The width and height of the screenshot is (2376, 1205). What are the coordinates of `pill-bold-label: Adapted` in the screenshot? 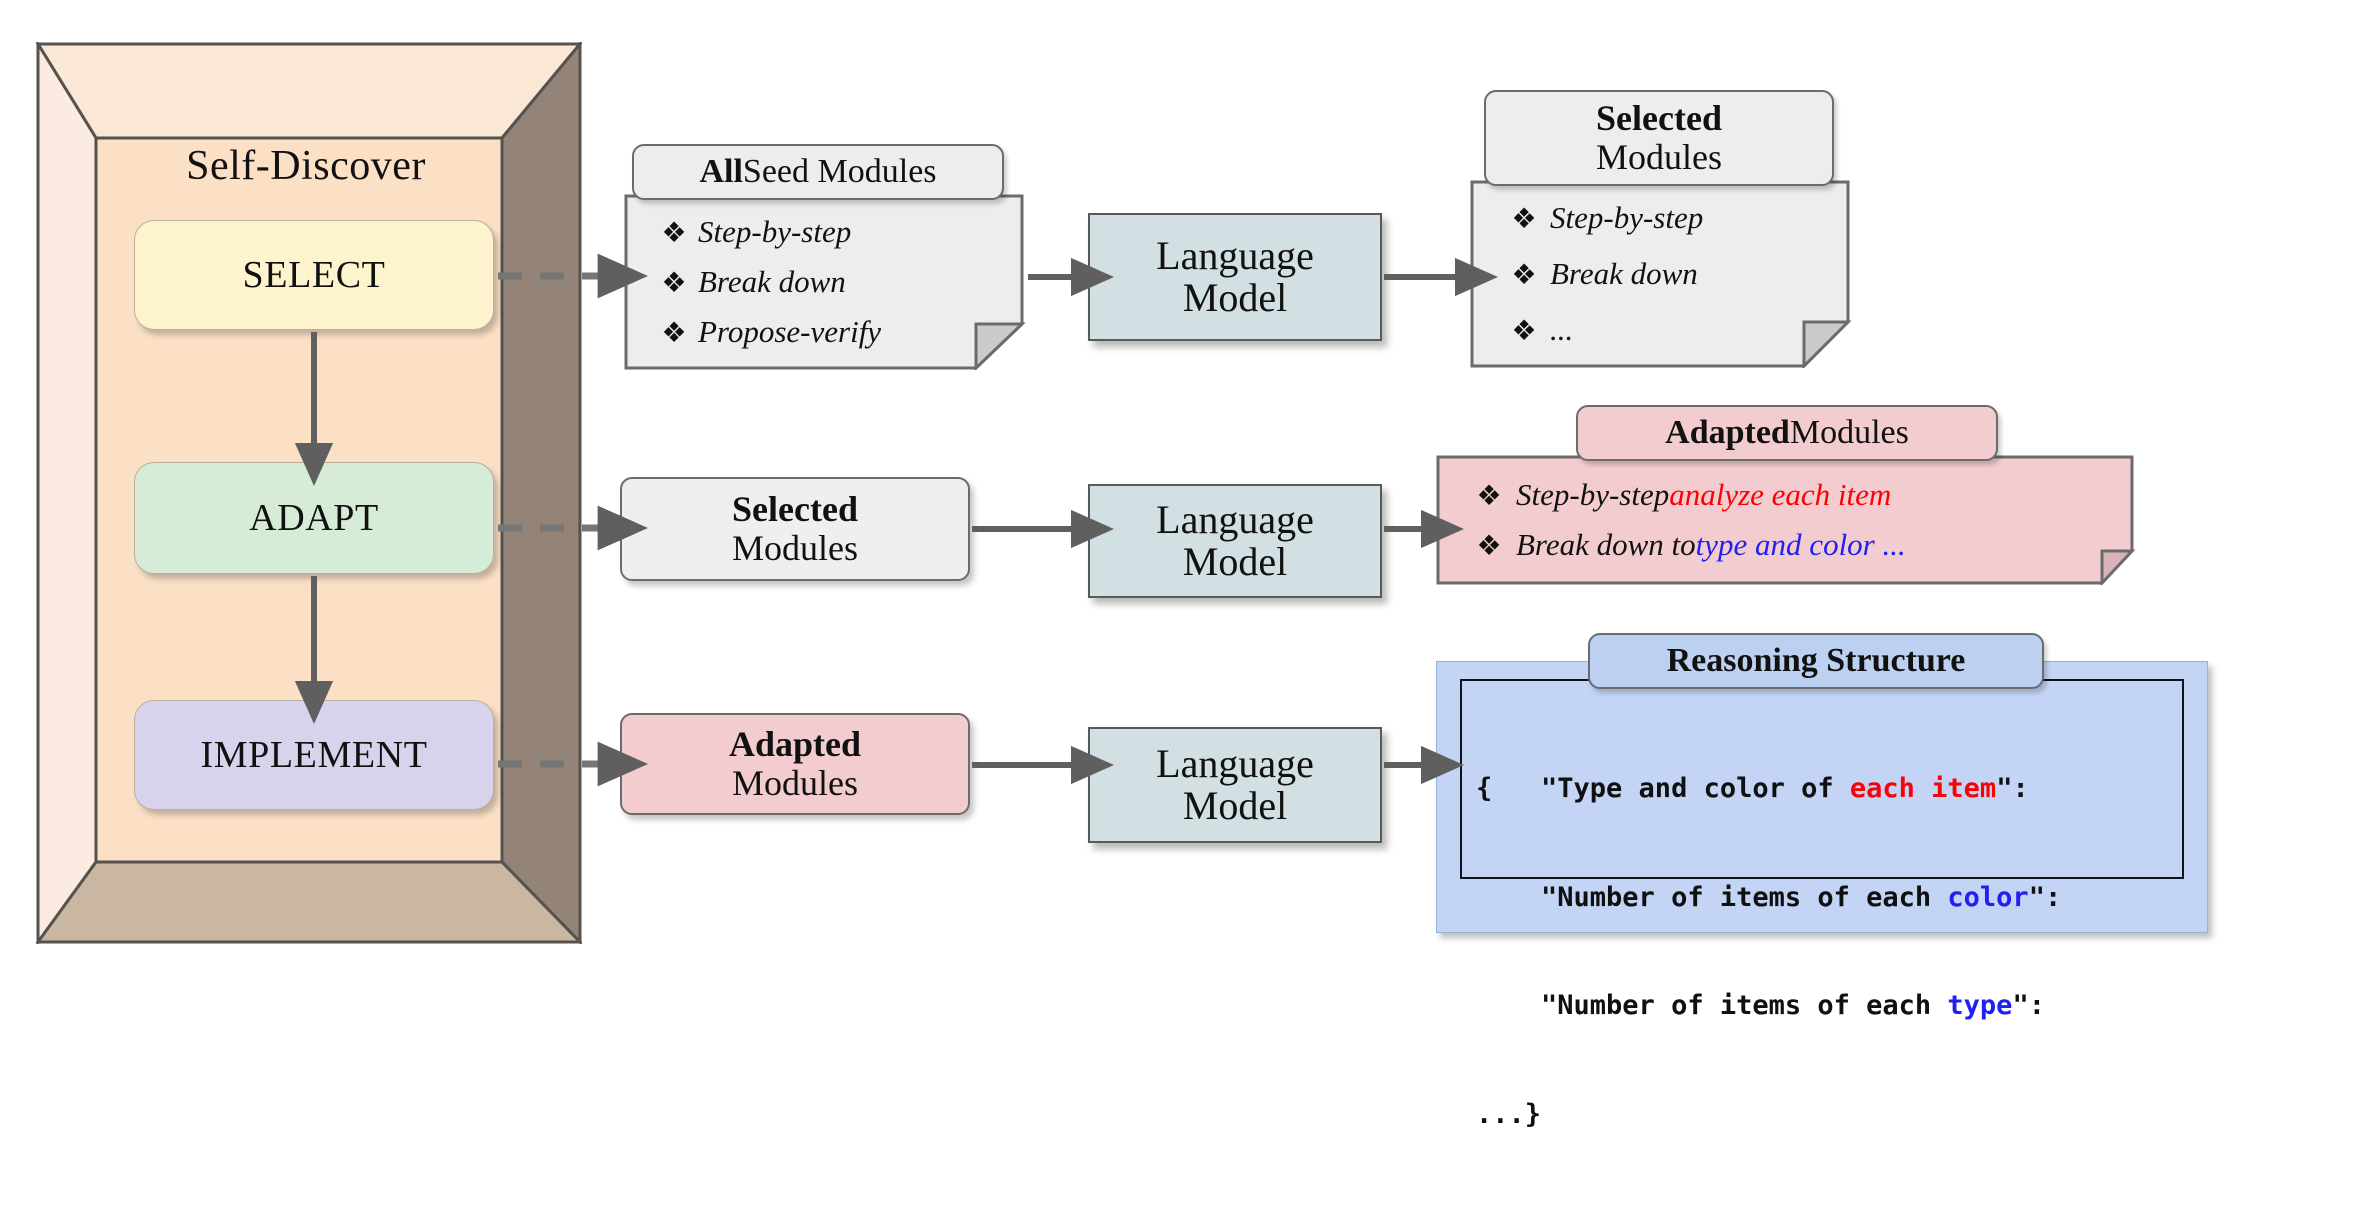 It's located at (795, 744).